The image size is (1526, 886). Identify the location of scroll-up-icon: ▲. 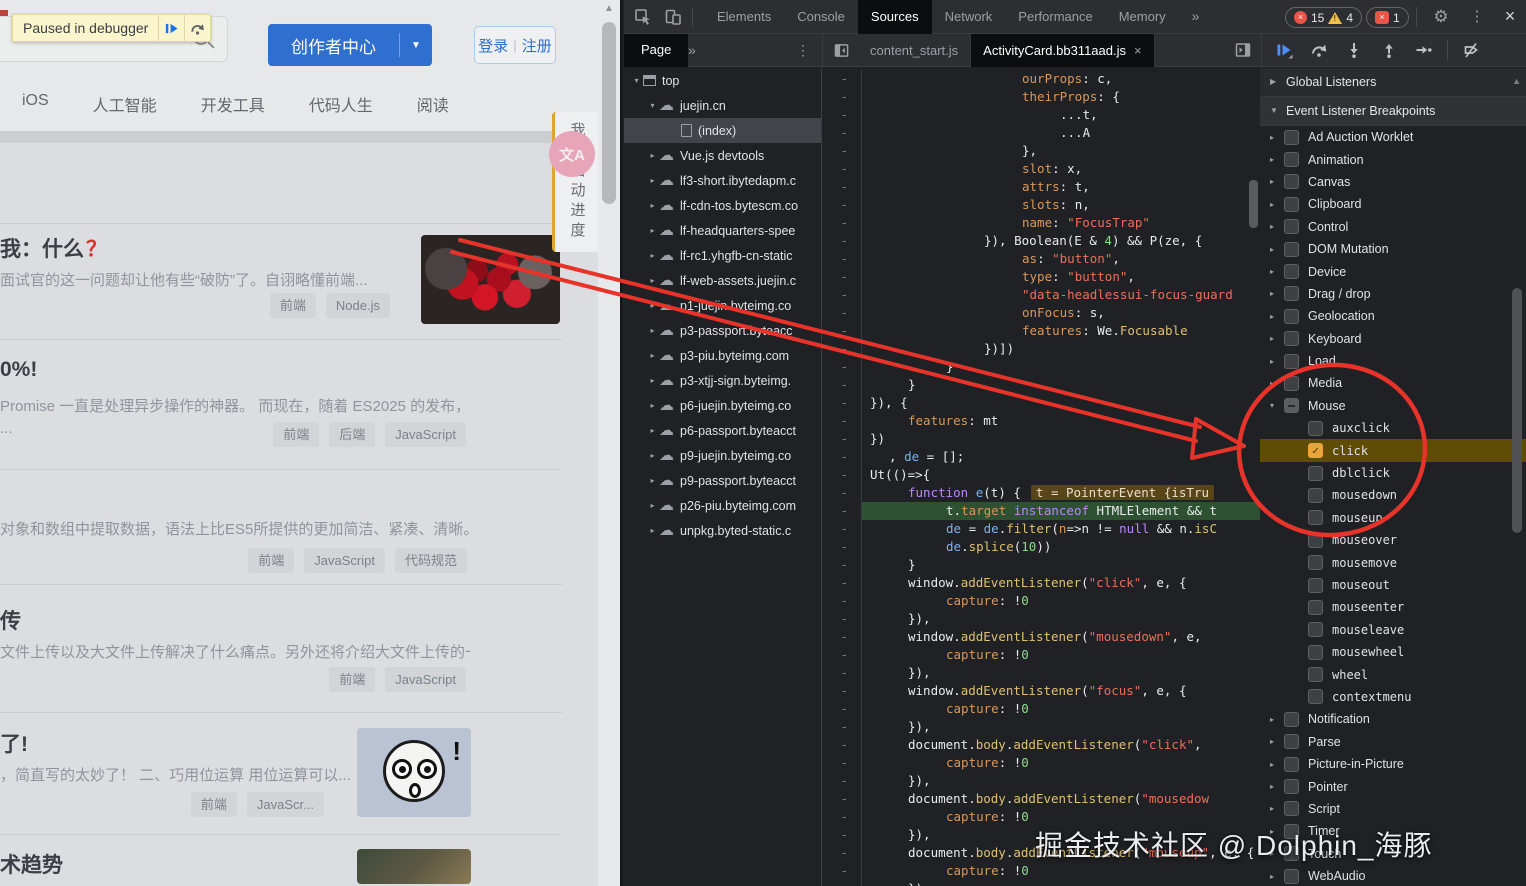
(1516, 81).